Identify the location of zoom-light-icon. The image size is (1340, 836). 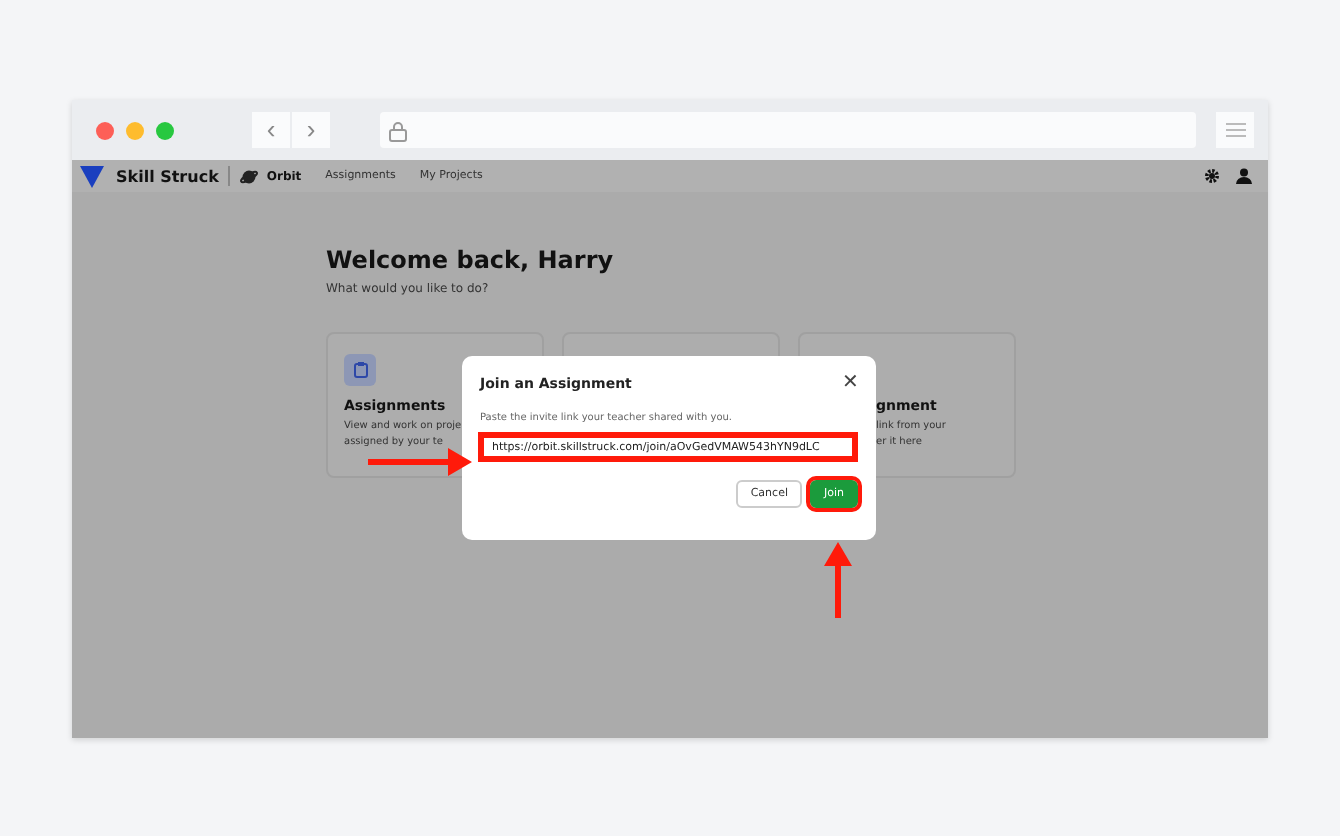
(165, 130).